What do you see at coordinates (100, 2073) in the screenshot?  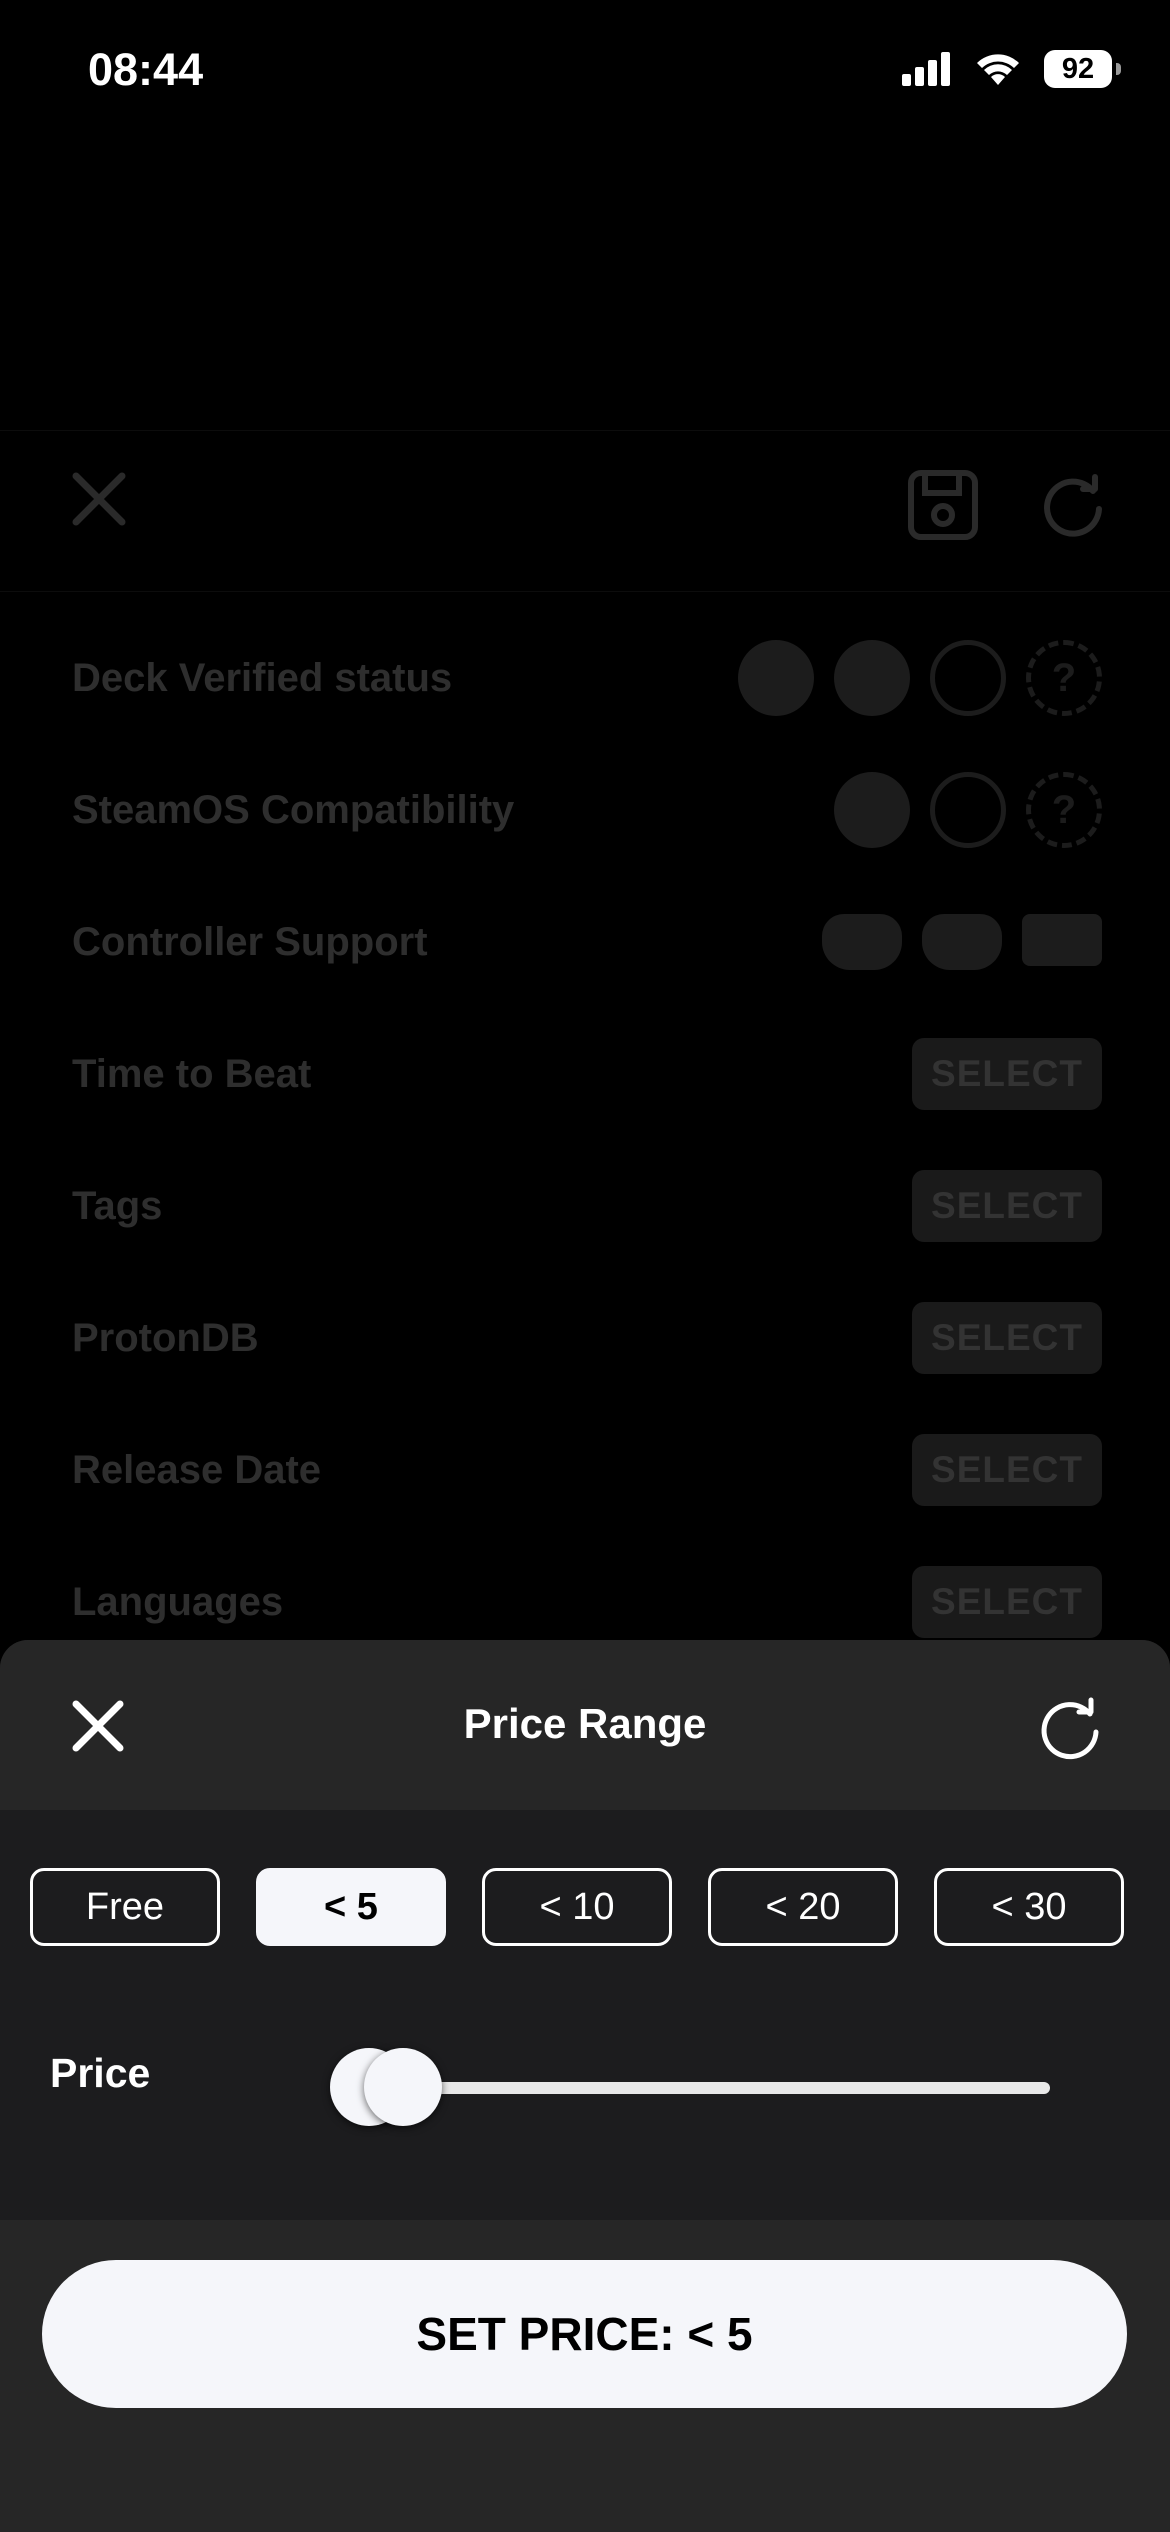 I see `price-label: Price` at bounding box center [100, 2073].